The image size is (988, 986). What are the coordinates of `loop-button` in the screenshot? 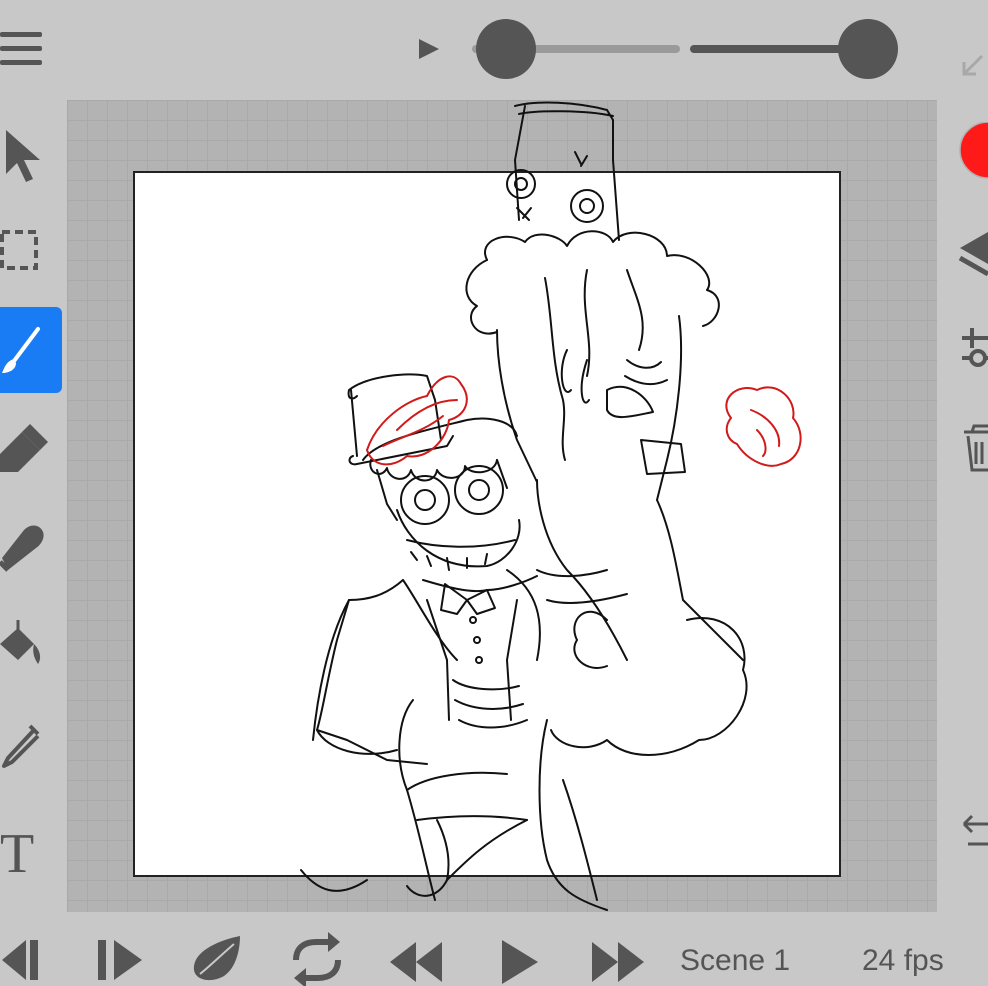 It's located at (317, 958).